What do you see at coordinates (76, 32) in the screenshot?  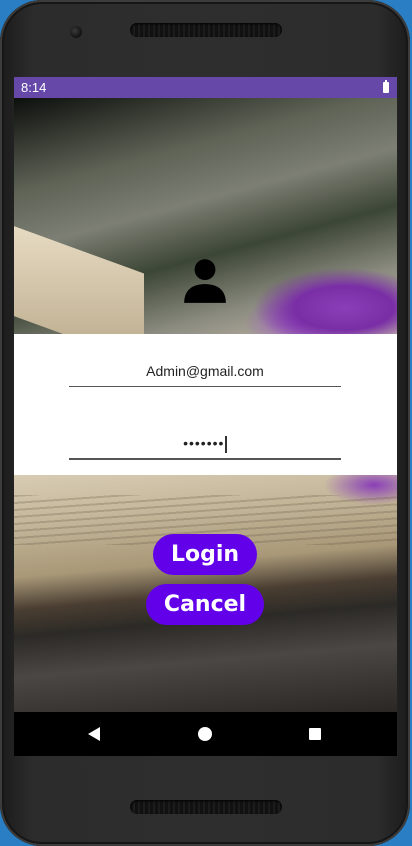 I see `front-camera` at bounding box center [76, 32].